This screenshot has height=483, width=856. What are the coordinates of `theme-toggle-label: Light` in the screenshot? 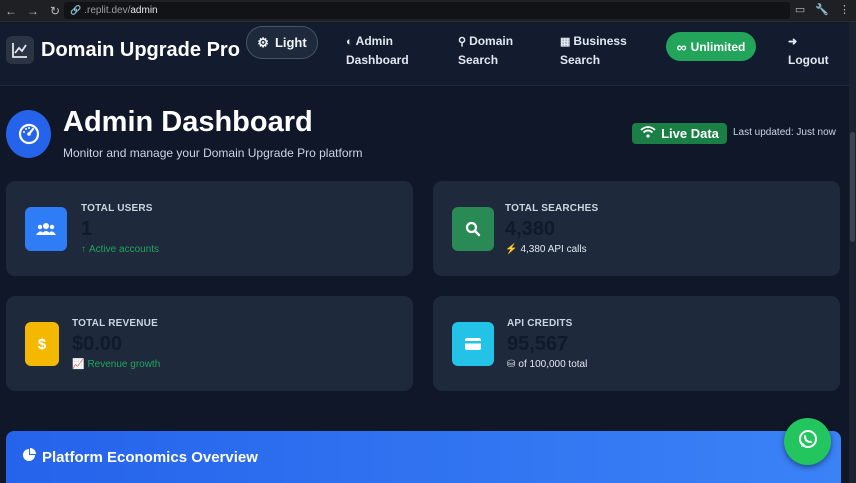 It's located at (290, 42).